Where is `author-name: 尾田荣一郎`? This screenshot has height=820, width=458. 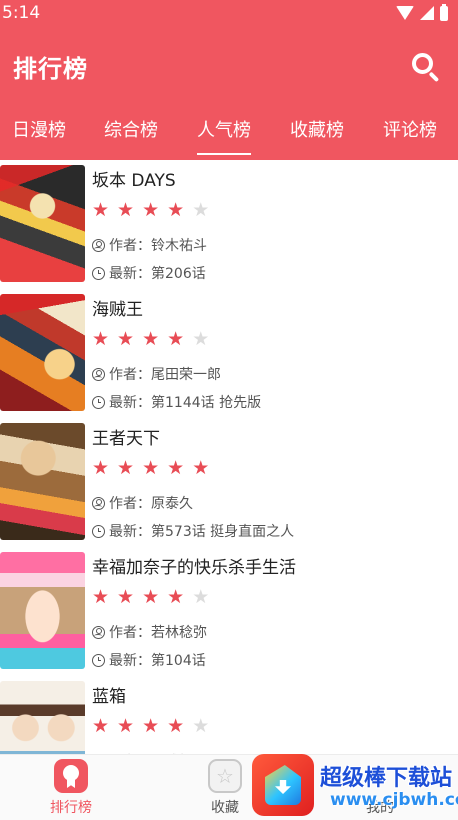 author-name: 尾田荣一郎 is located at coordinates (186, 375).